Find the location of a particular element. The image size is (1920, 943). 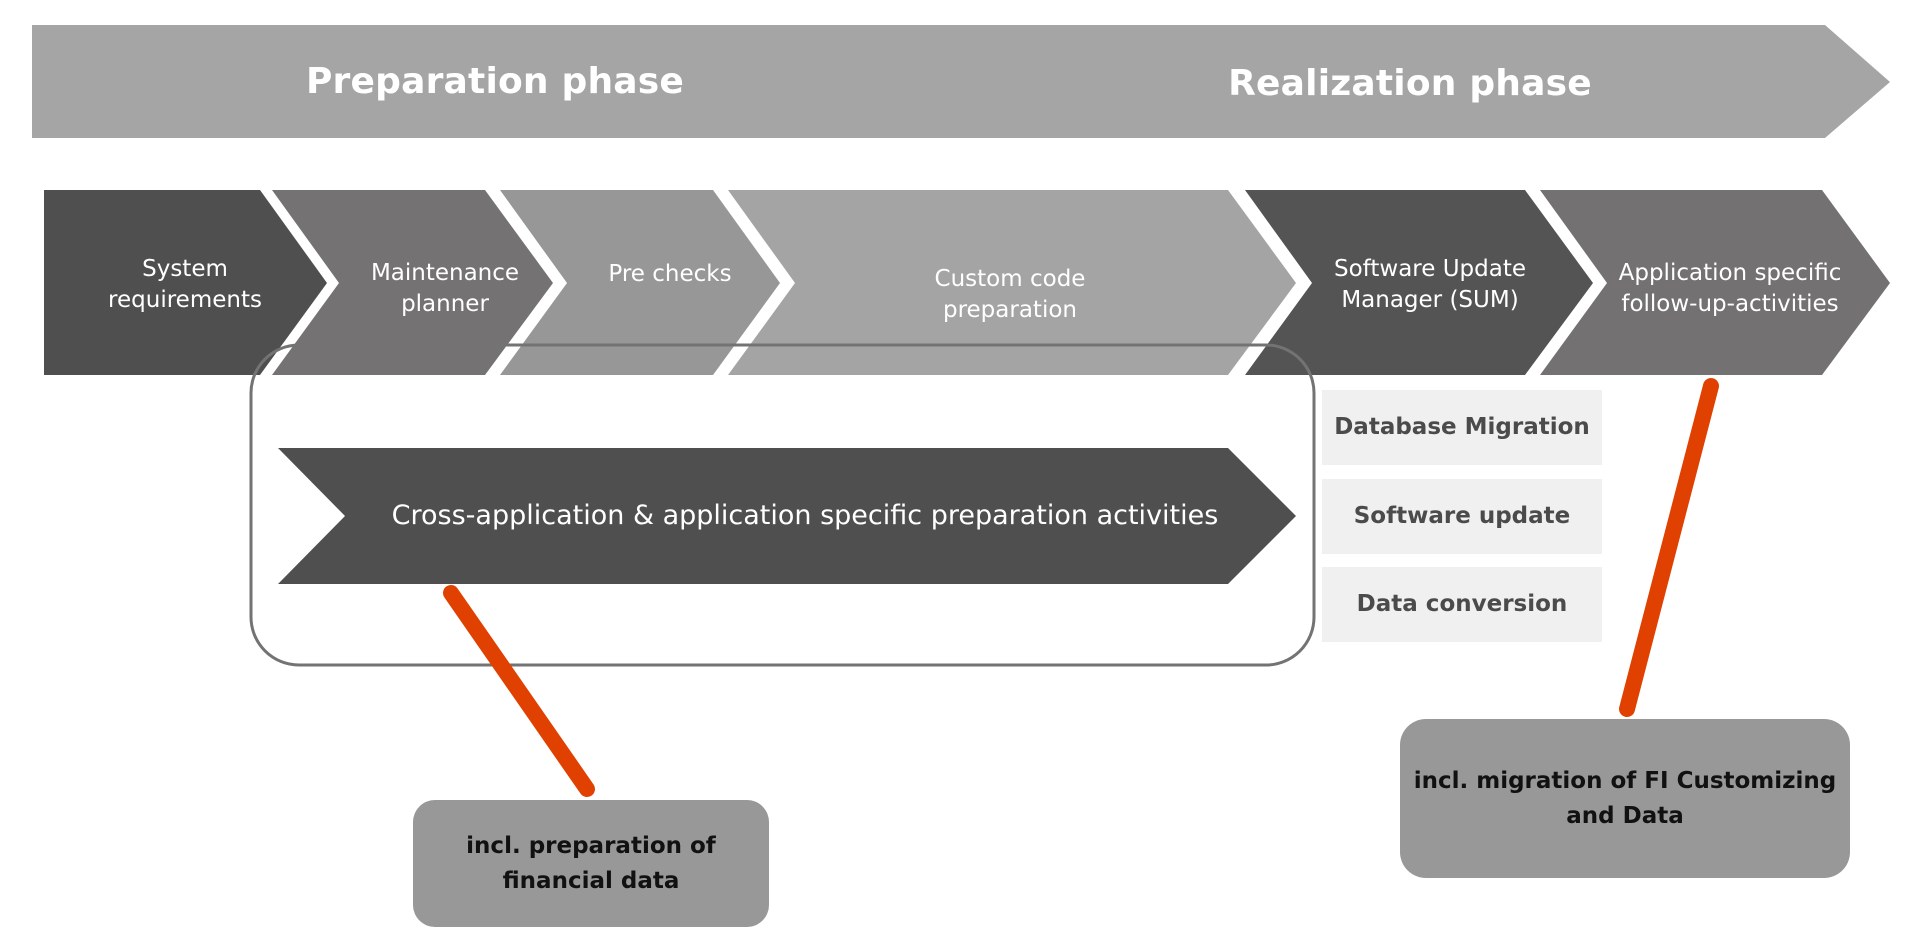

substep-label-database-migration: Database Migration is located at coordinates (1462, 426).